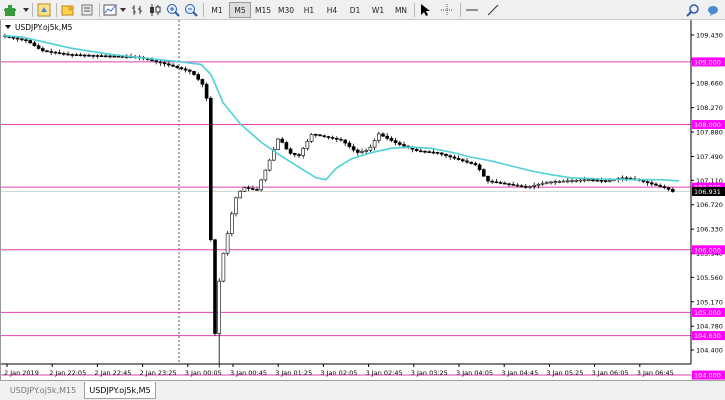  I want to click on trendline-icon, so click(493, 10).